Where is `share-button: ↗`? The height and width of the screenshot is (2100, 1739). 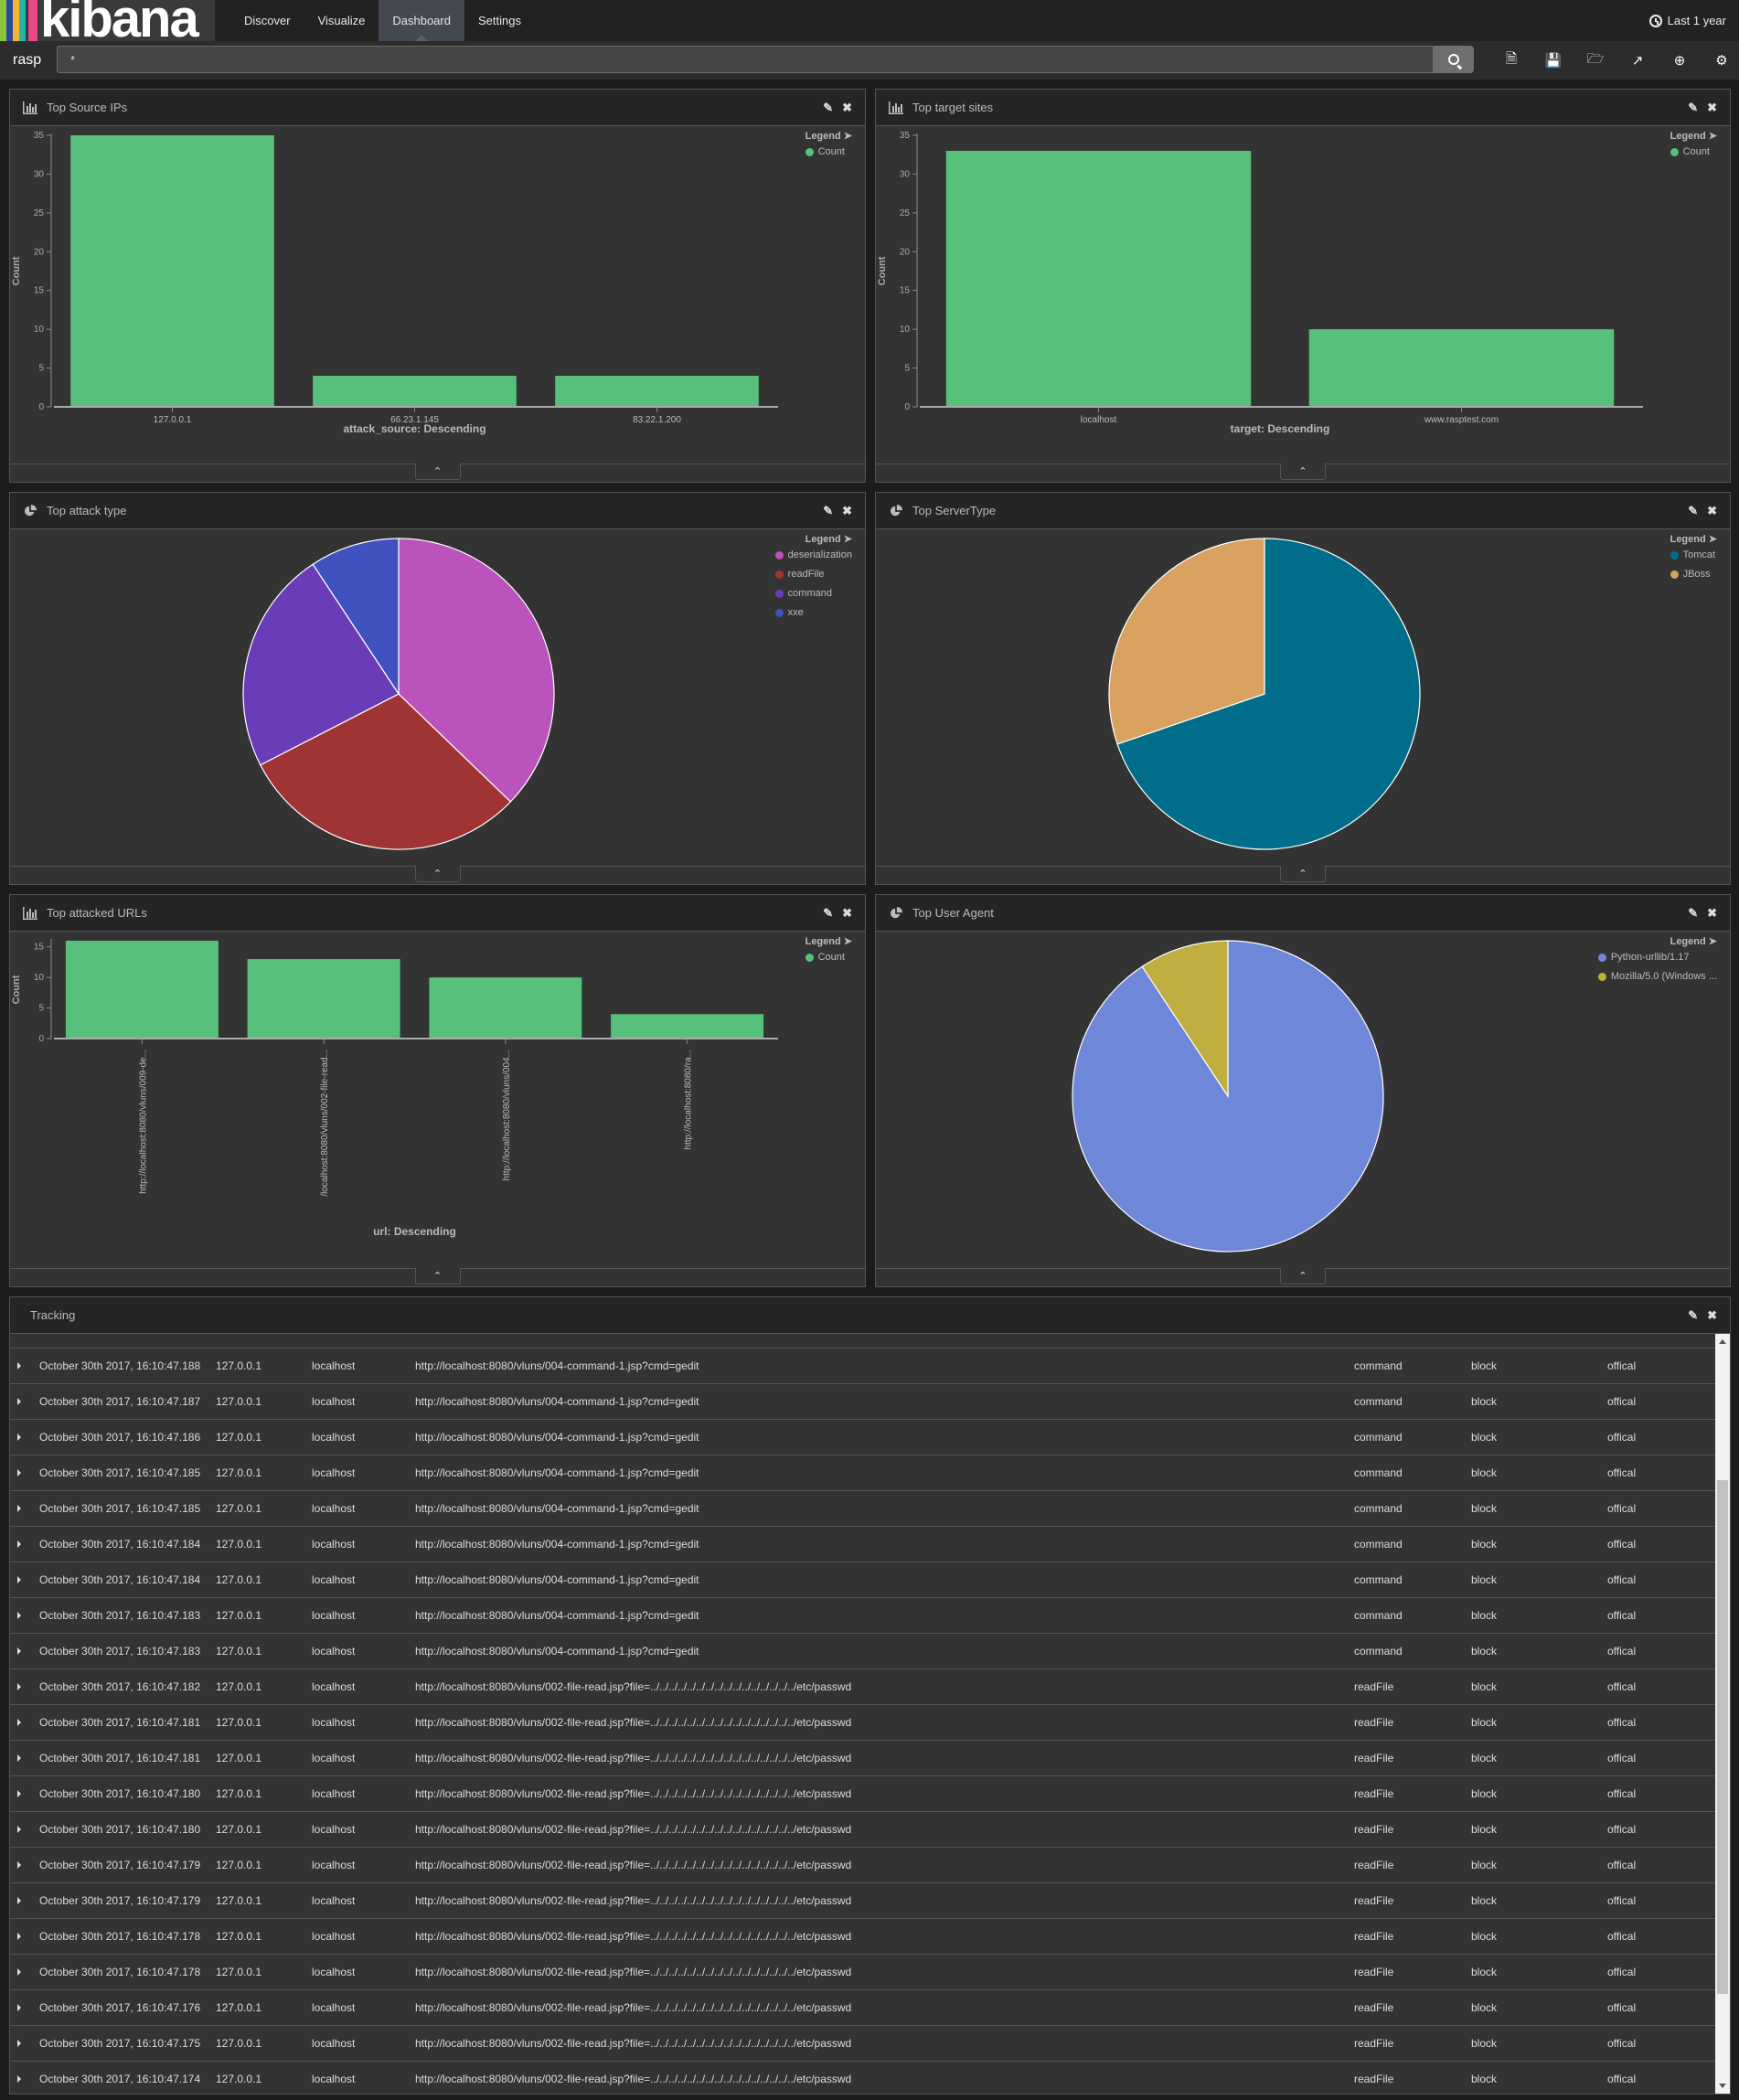
share-button: ↗ is located at coordinates (1637, 60).